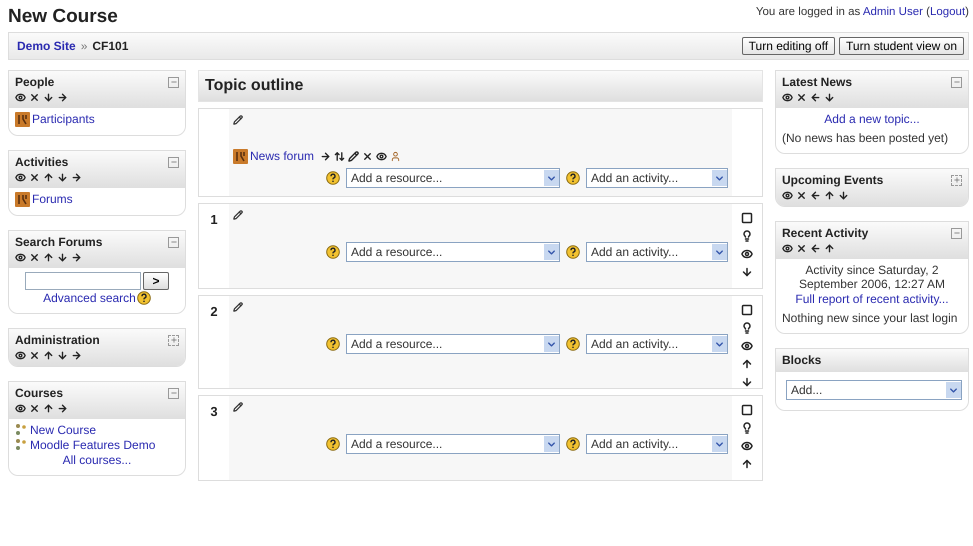  What do you see at coordinates (97, 445) in the screenshot?
I see `block-link: Moodle Features Demo` at bounding box center [97, 445].